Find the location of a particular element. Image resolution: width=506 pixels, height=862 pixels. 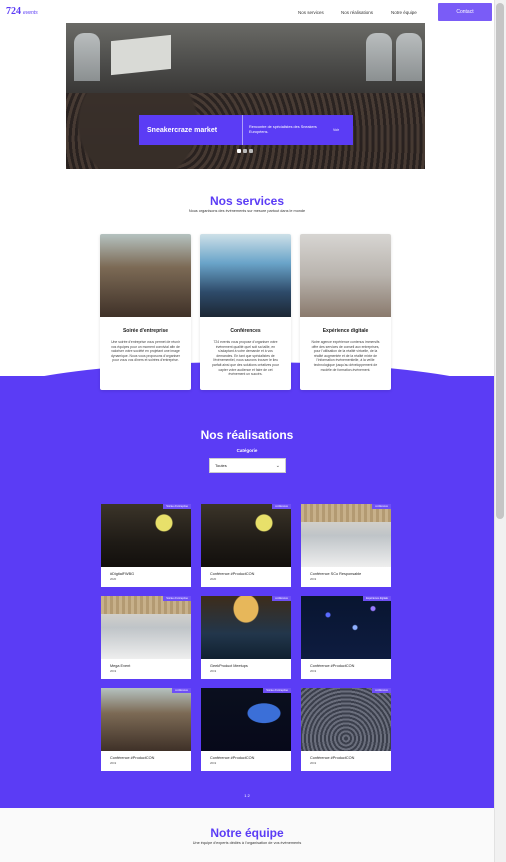

carousel-dots is located at coordinates (245, 151).